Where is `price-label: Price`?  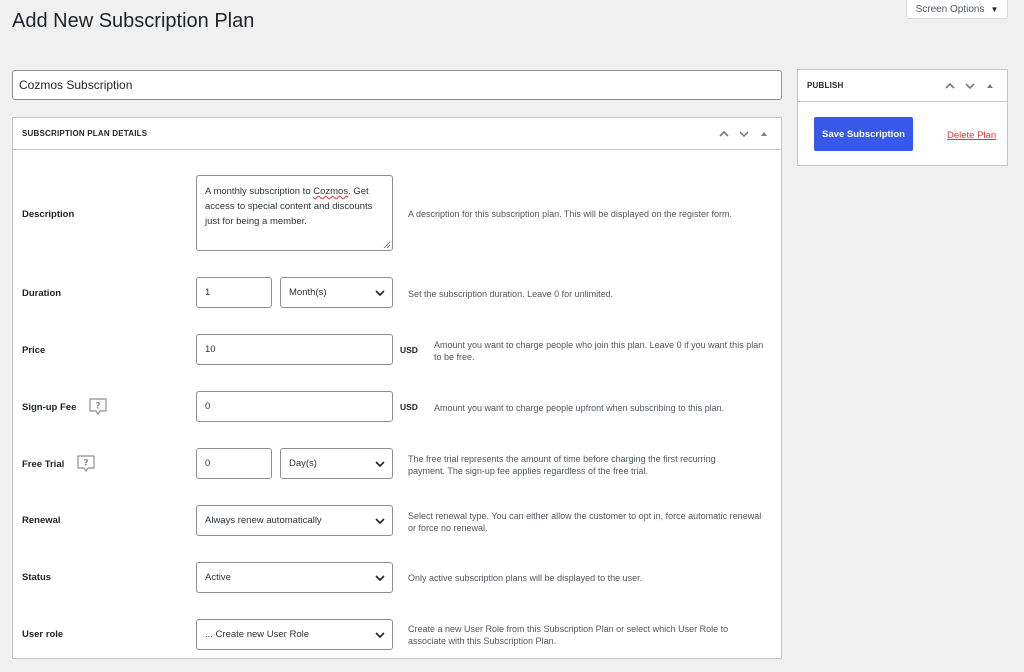 price-label: Price is located at coordinates (34, 350).